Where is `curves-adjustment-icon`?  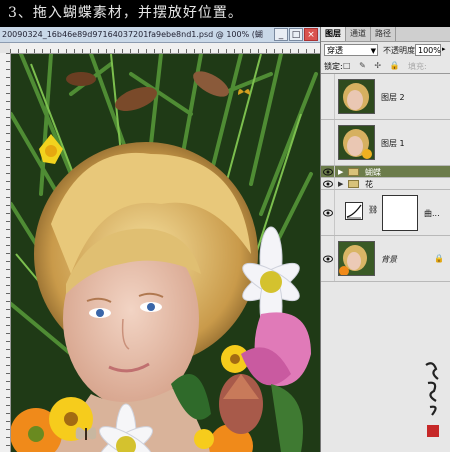 curves-adjustment-icon is located at coordinates (354, 211).